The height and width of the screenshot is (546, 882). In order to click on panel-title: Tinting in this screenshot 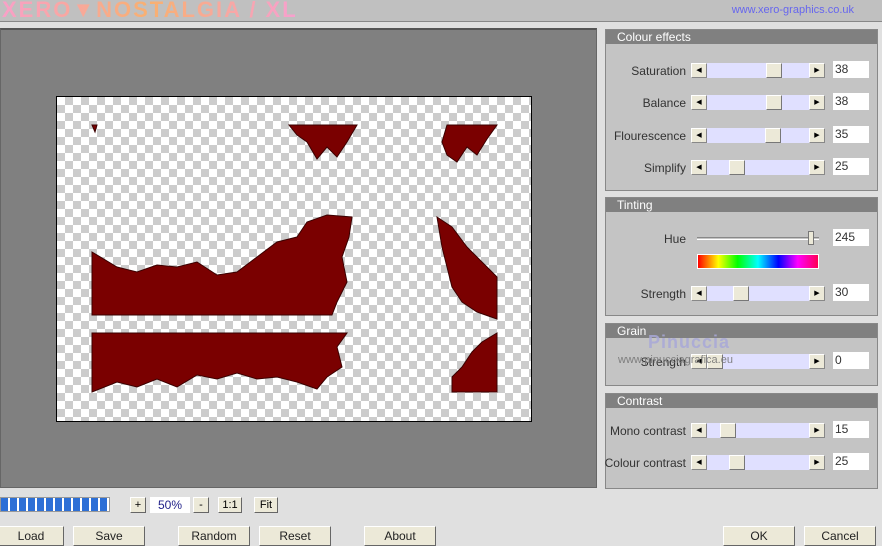, I will do `click(741, 205)`.